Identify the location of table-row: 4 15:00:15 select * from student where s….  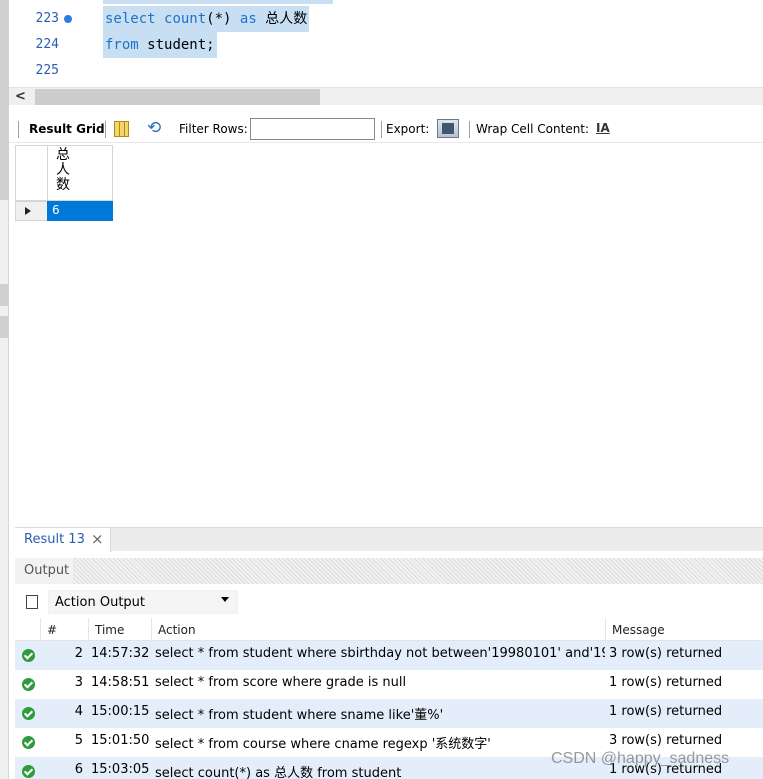
(389, 713).